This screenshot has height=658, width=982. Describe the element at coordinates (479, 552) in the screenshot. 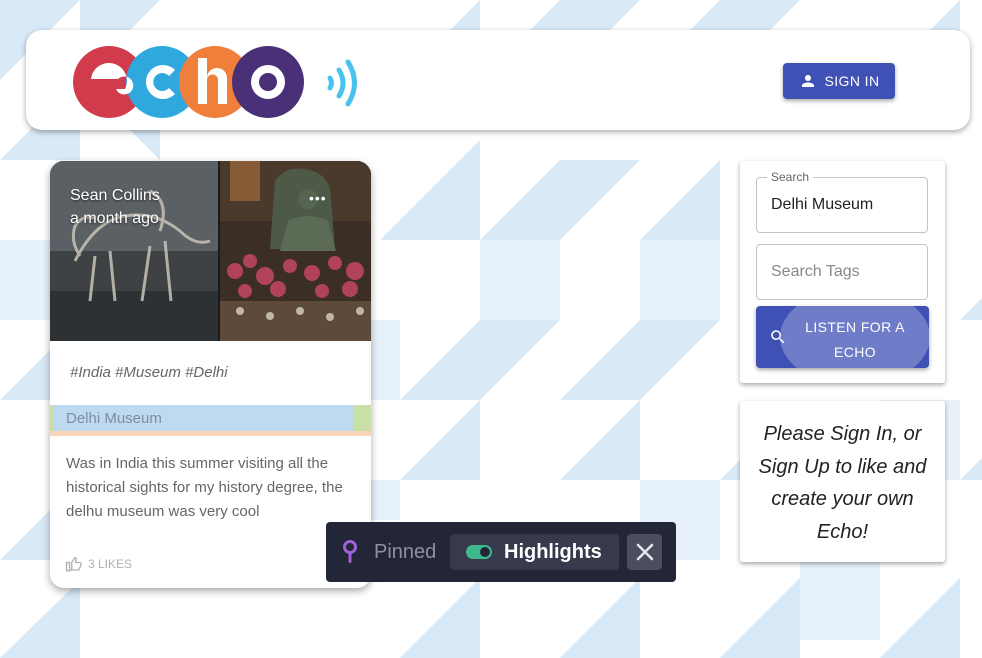

I see `toggle-switch` at that location.